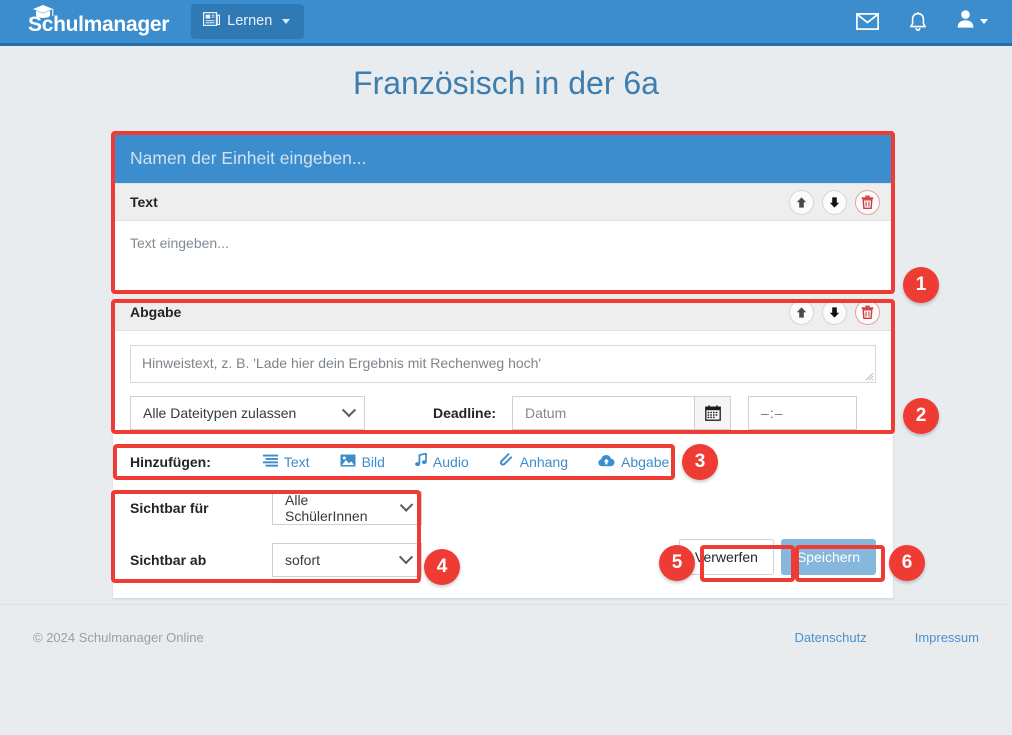 Image resolution: width=1012 pixels, height=735 pixels. I want to click on deadline-time-input: –:–, so click(803, 413).